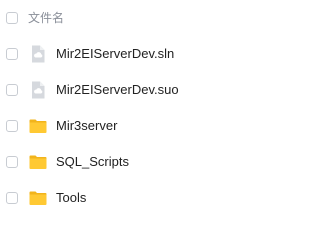  I want to click on file-name: Mir2EIServerDev.suo, so click(117, 90).